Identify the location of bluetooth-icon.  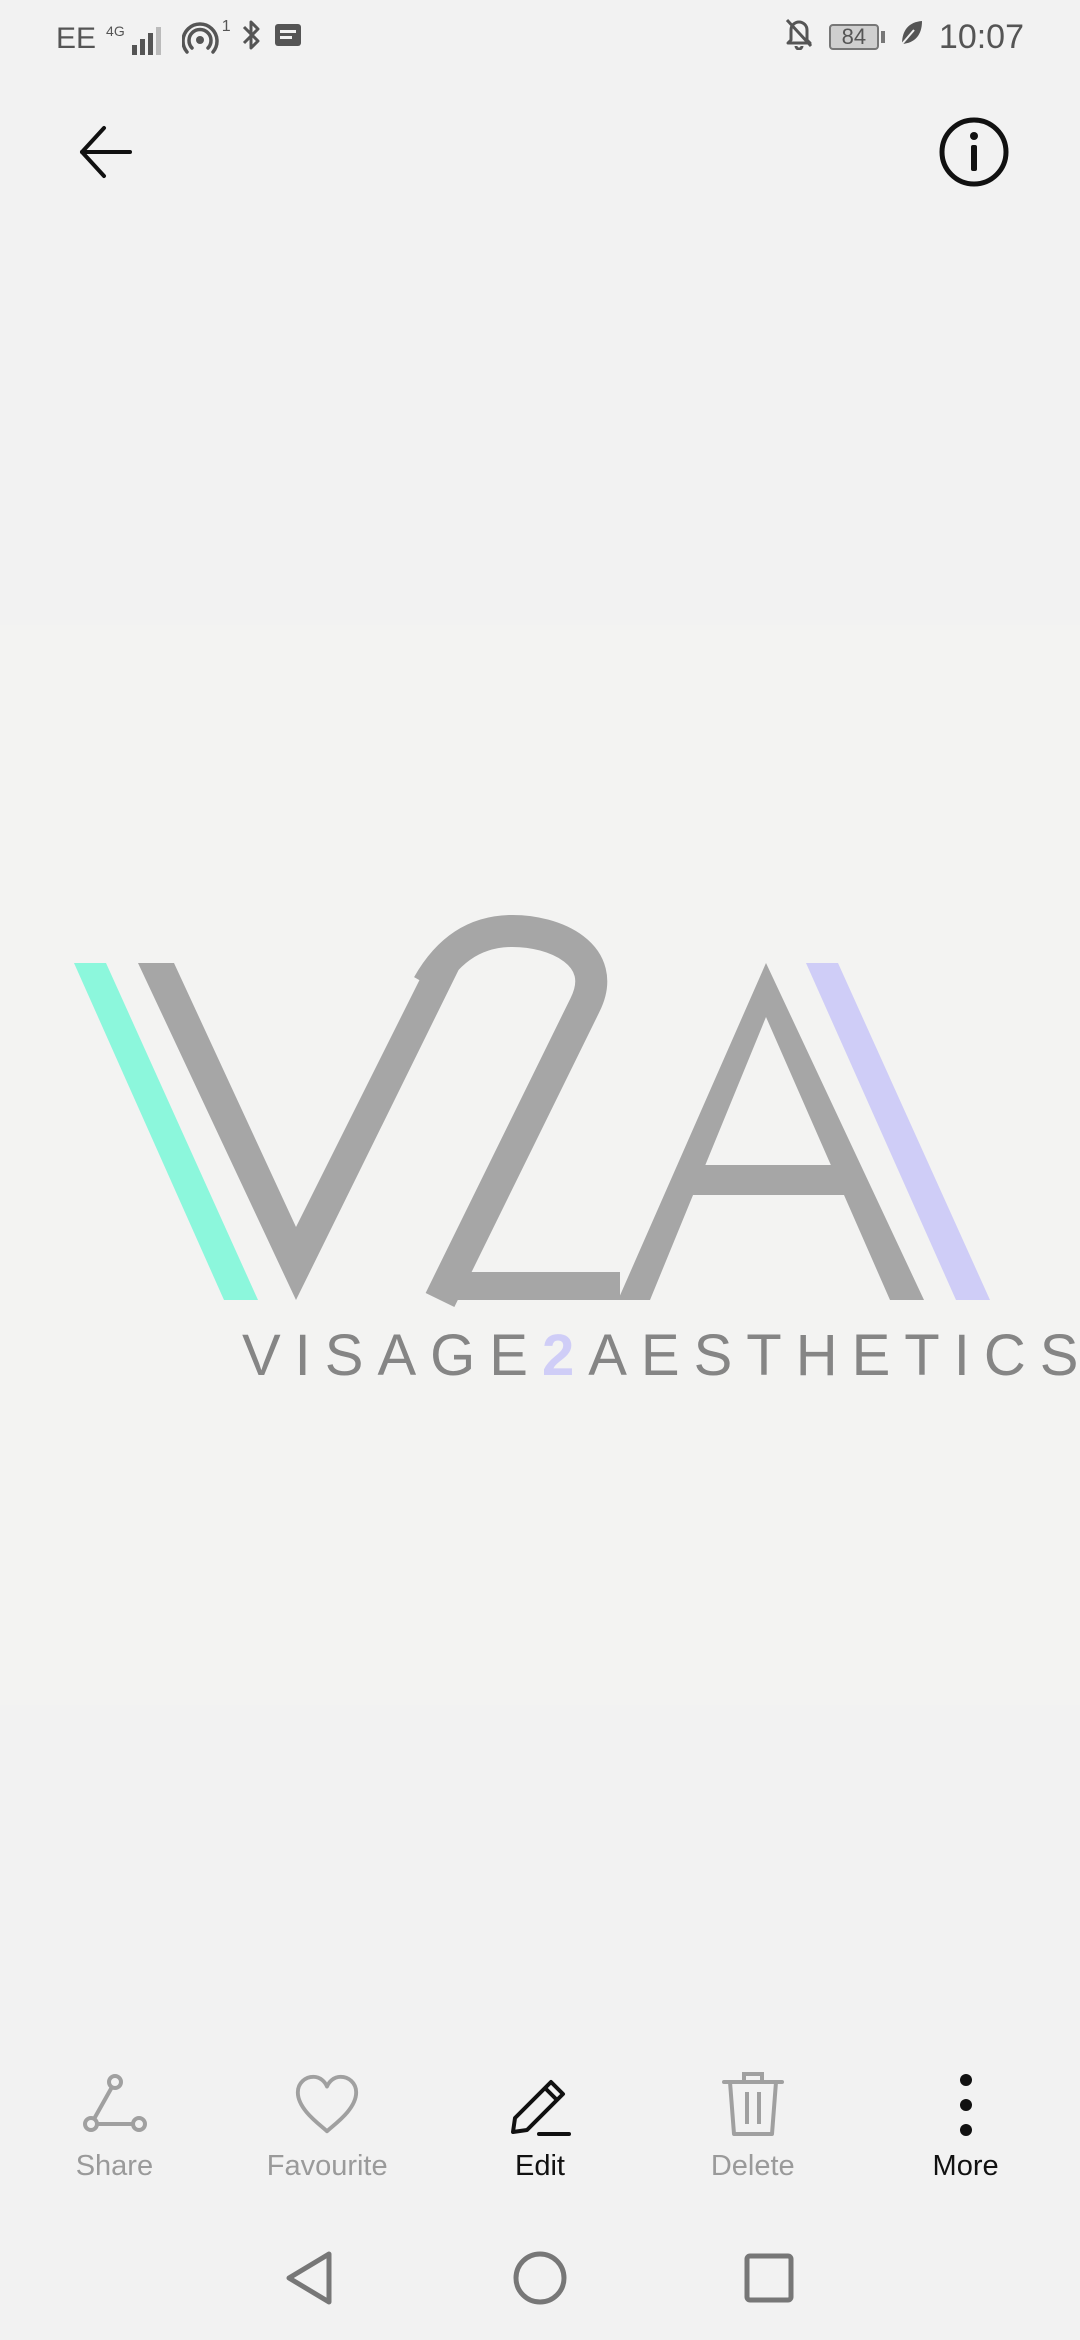
(252, 39).